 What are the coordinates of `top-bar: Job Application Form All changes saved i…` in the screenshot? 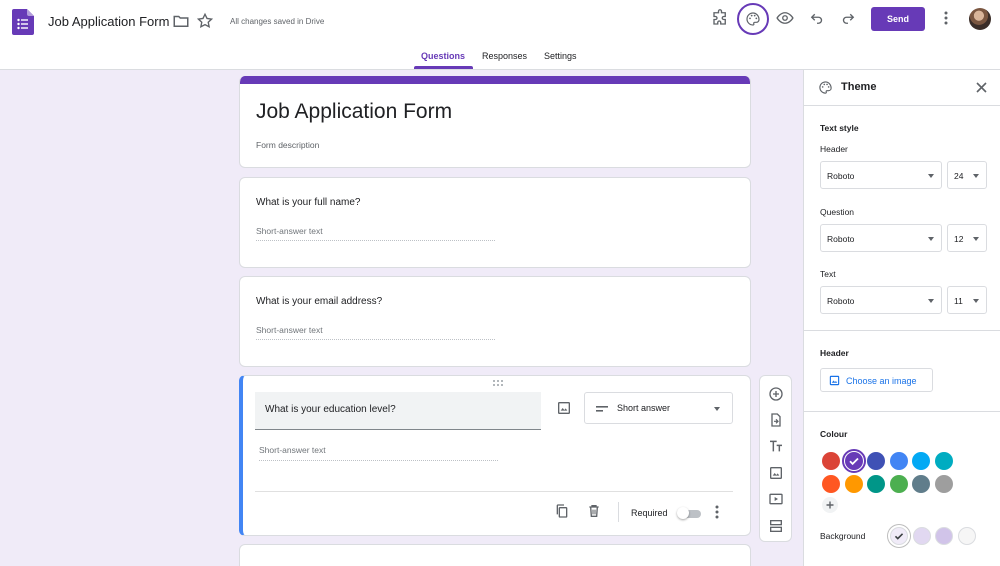 It's located at (500, 35).